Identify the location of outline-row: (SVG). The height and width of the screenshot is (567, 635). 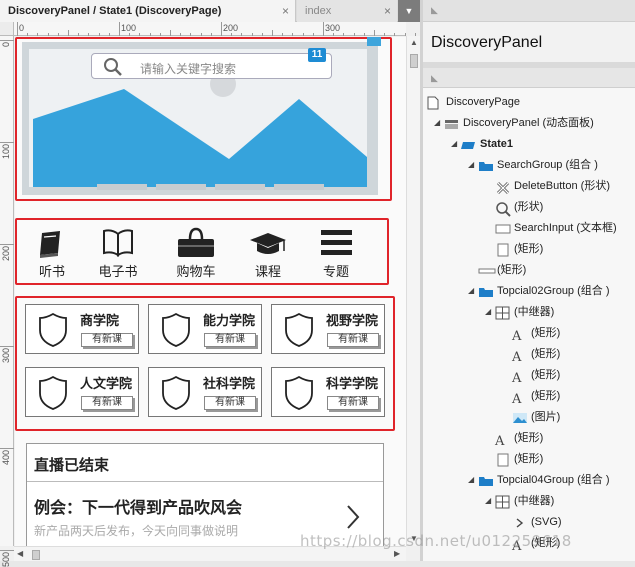
(529, 522).